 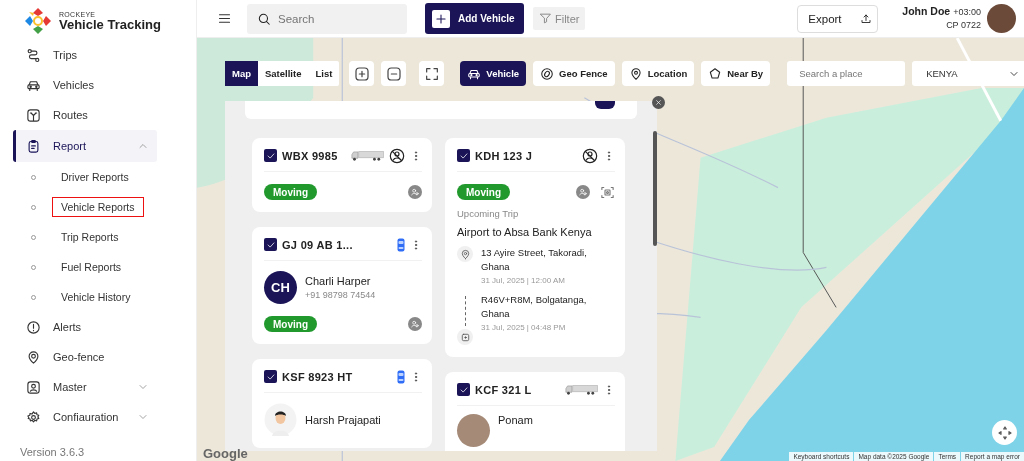 I want to click on driver-phone: +91 98798 74544, so click(x=340, y=295).